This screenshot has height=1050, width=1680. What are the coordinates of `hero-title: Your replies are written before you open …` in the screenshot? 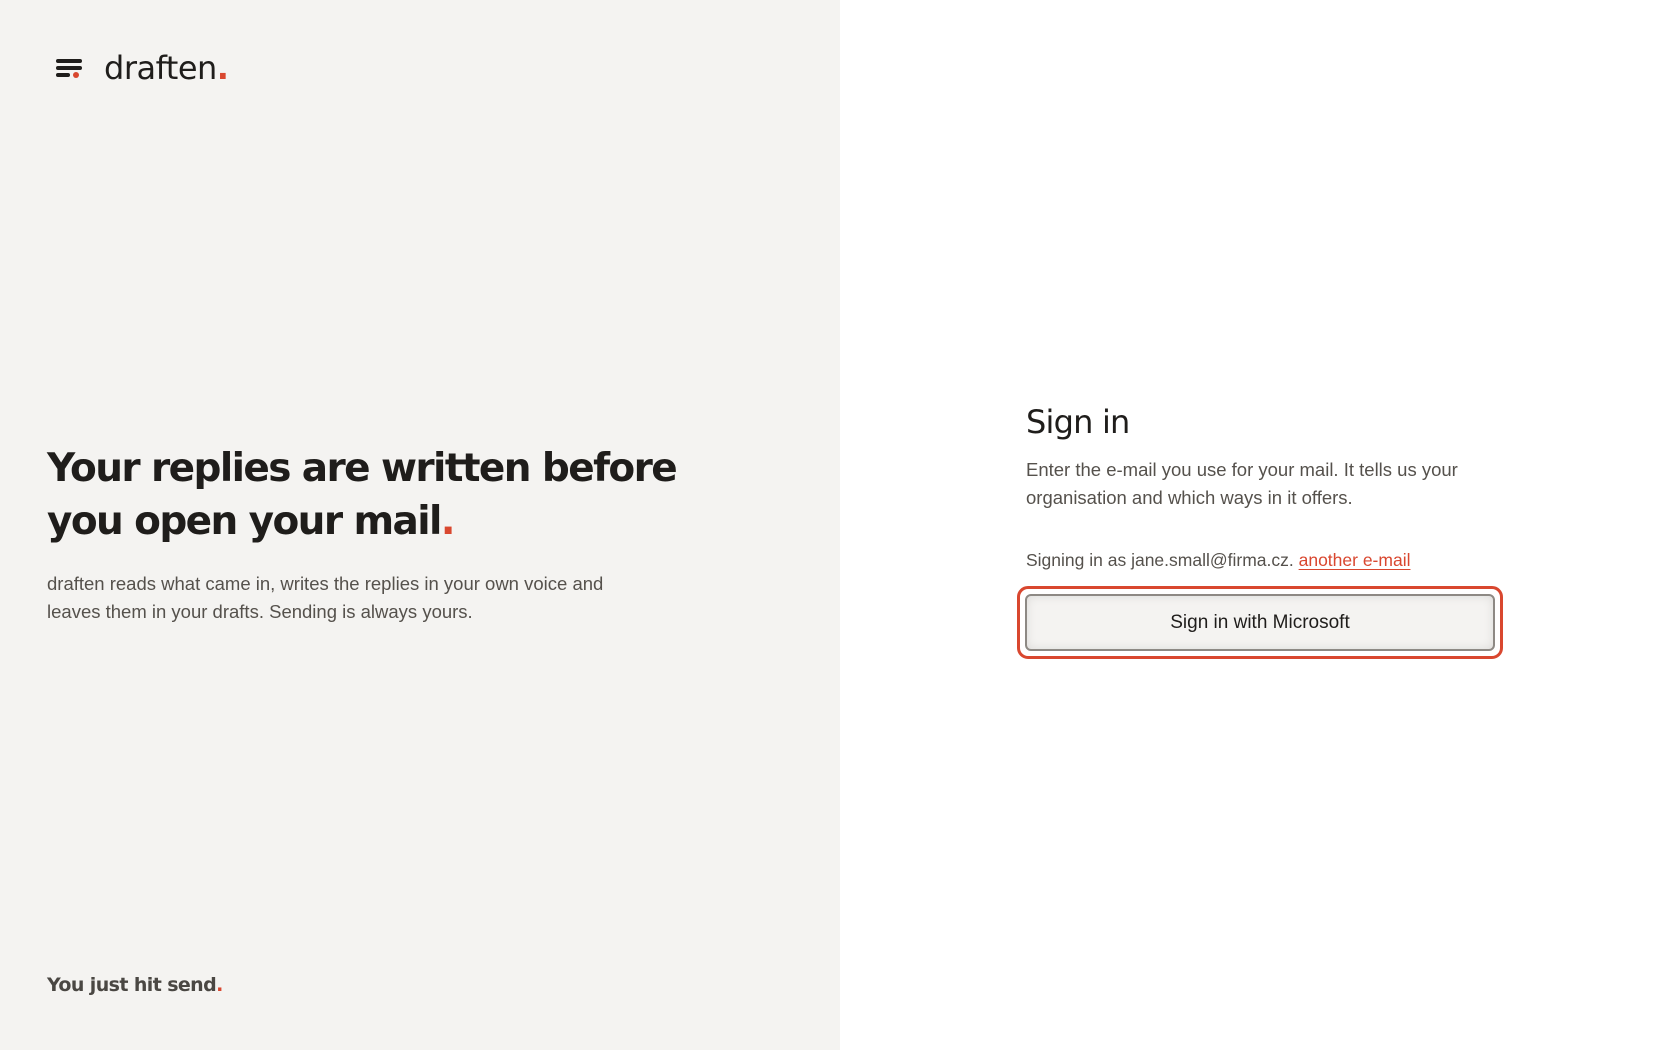 It's located at (367, 495).